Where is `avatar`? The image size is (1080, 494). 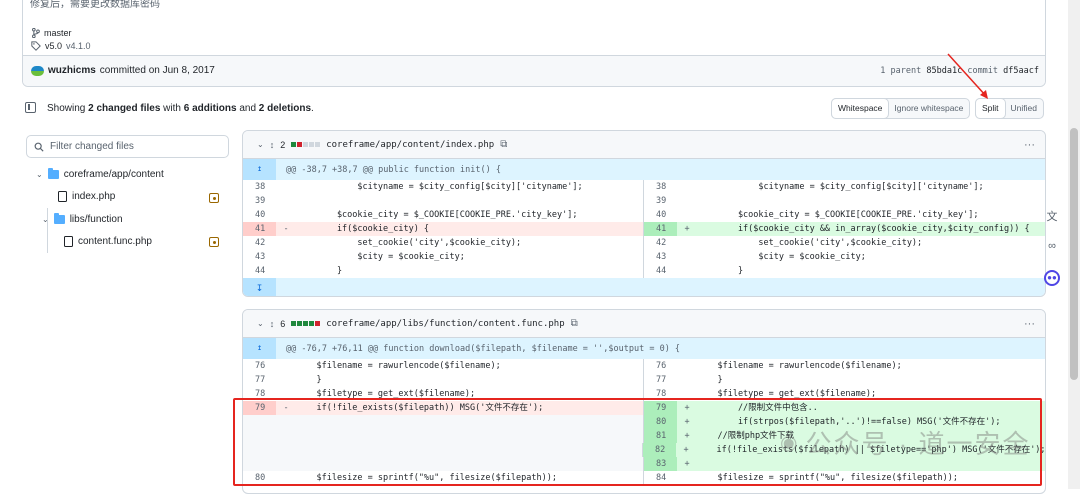 avatar is located at coordinates (37, 70).